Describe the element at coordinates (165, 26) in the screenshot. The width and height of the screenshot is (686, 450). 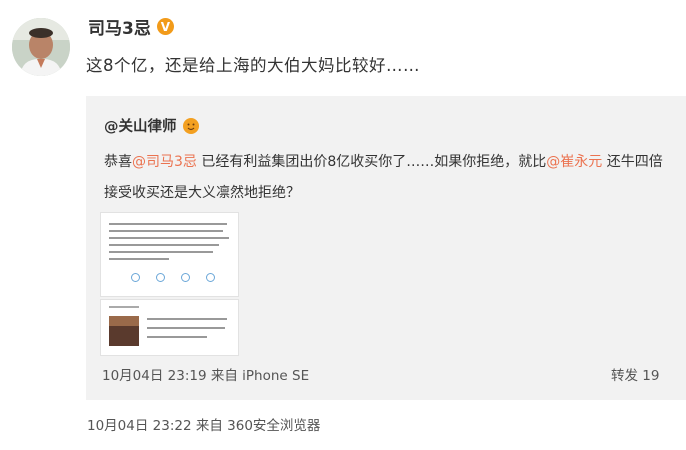
I see `verified-badge-icon: V` at that location.